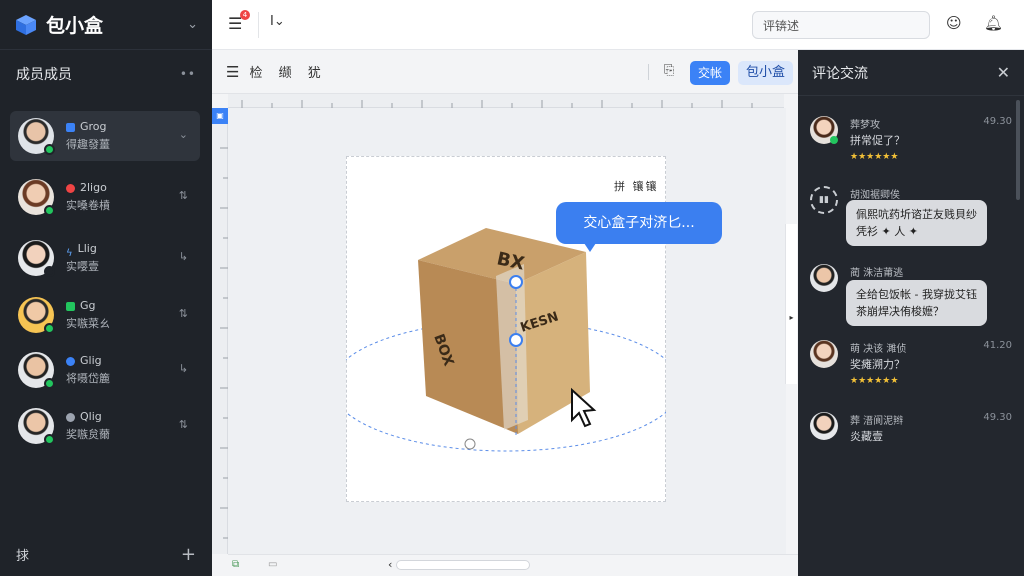  I want to click on ruler-corner-icon: ▣, so click(220, 116).